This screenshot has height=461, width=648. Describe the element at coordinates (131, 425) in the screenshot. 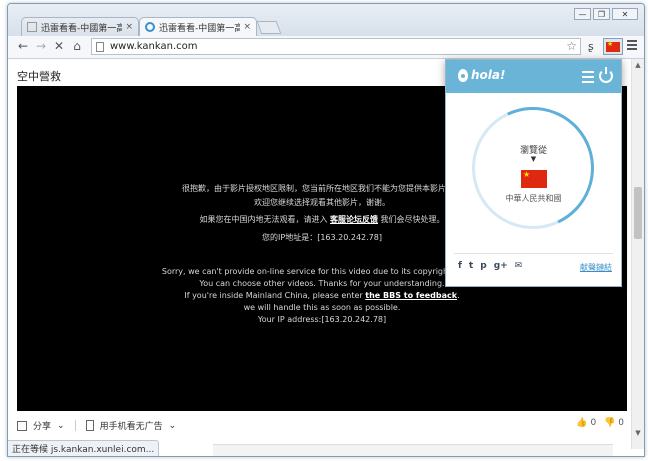

I see `watch-on-mobile-button: 用手机看无广告` at that location.